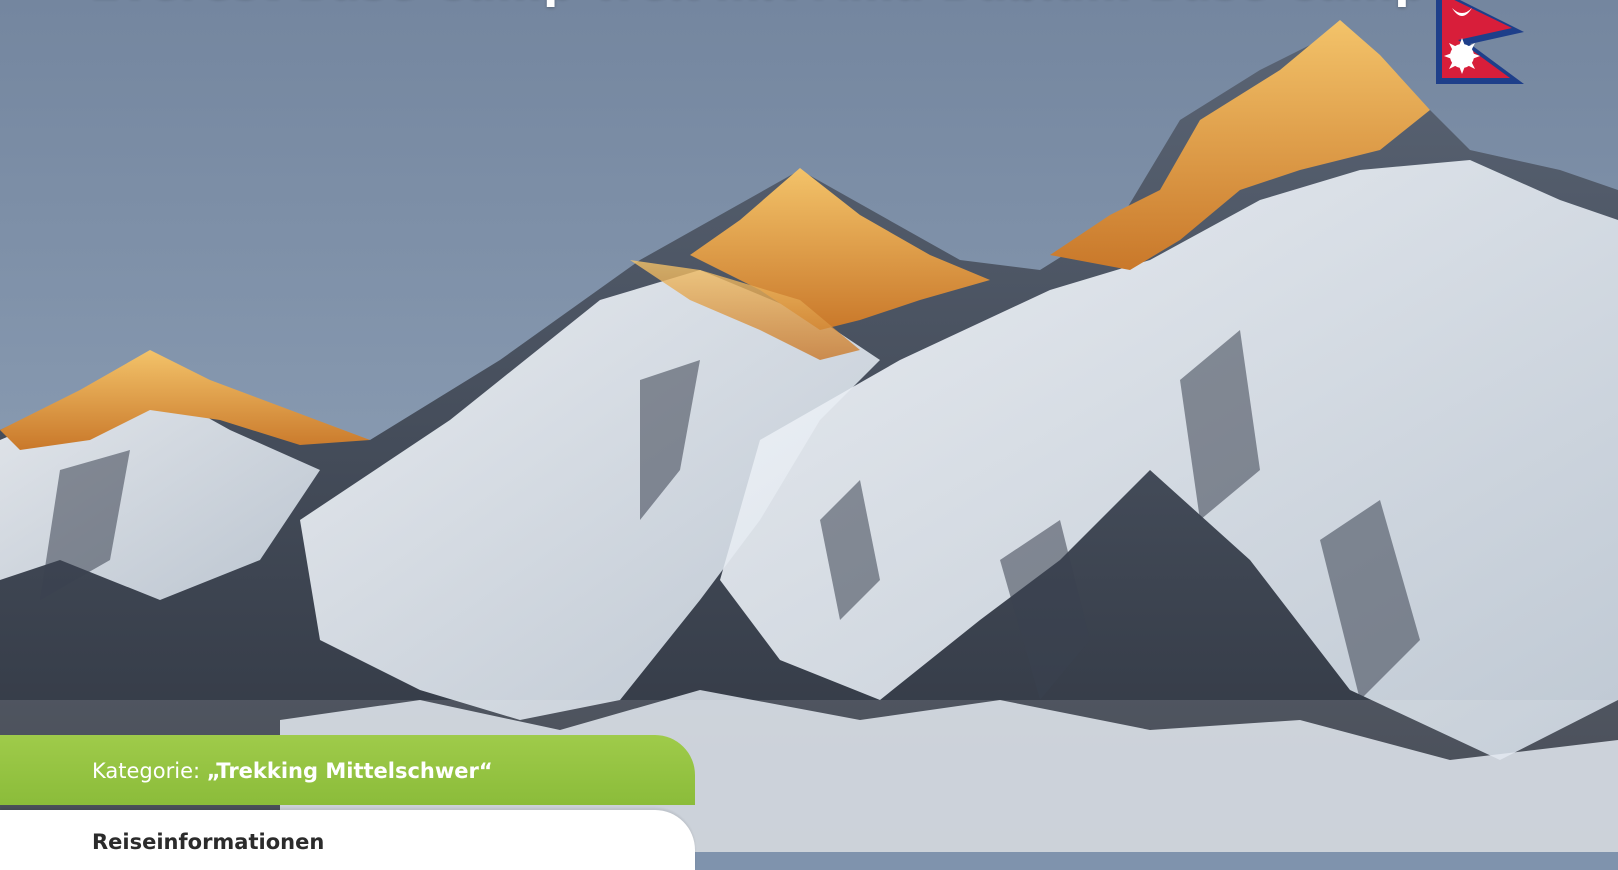 The height and width of the screenshot is (870, 1618). I want to click on info-heading: Reiseinformationen, so click(208, 842).